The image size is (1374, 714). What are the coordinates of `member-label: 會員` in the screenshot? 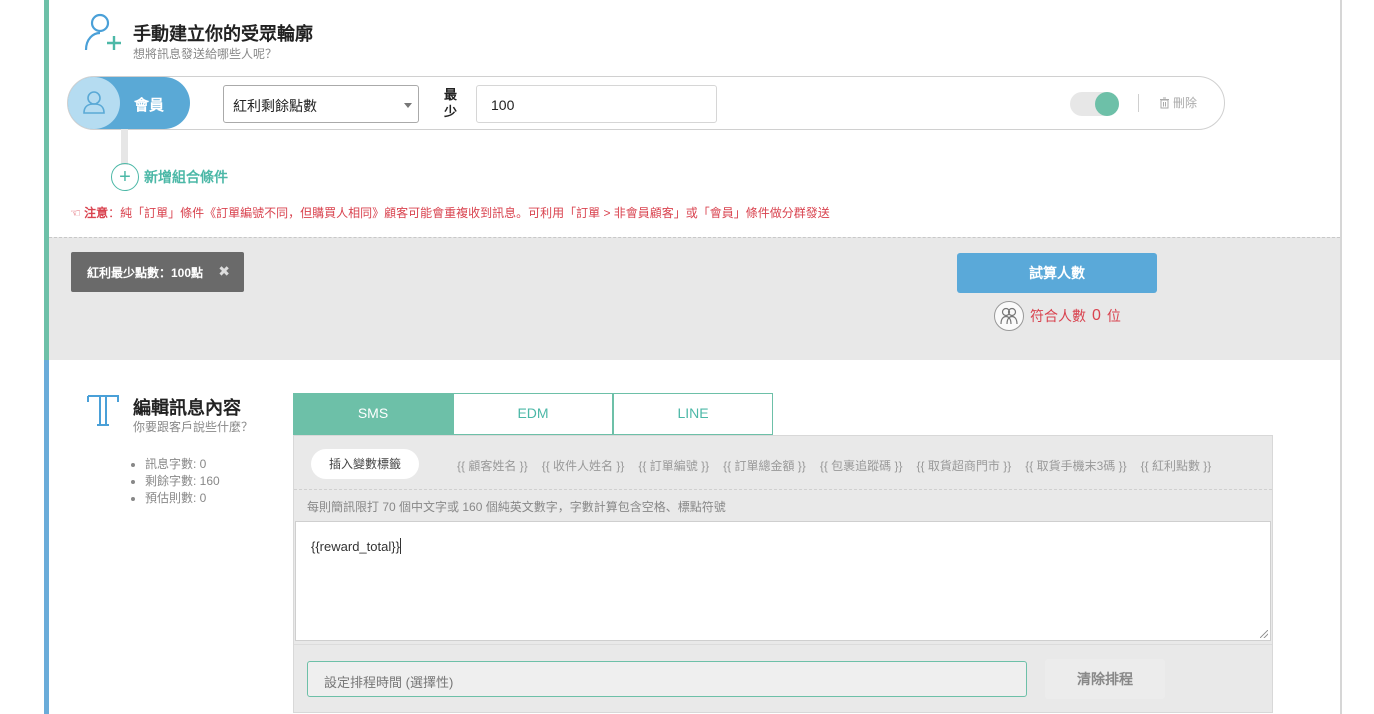 It's located at (149, 105).